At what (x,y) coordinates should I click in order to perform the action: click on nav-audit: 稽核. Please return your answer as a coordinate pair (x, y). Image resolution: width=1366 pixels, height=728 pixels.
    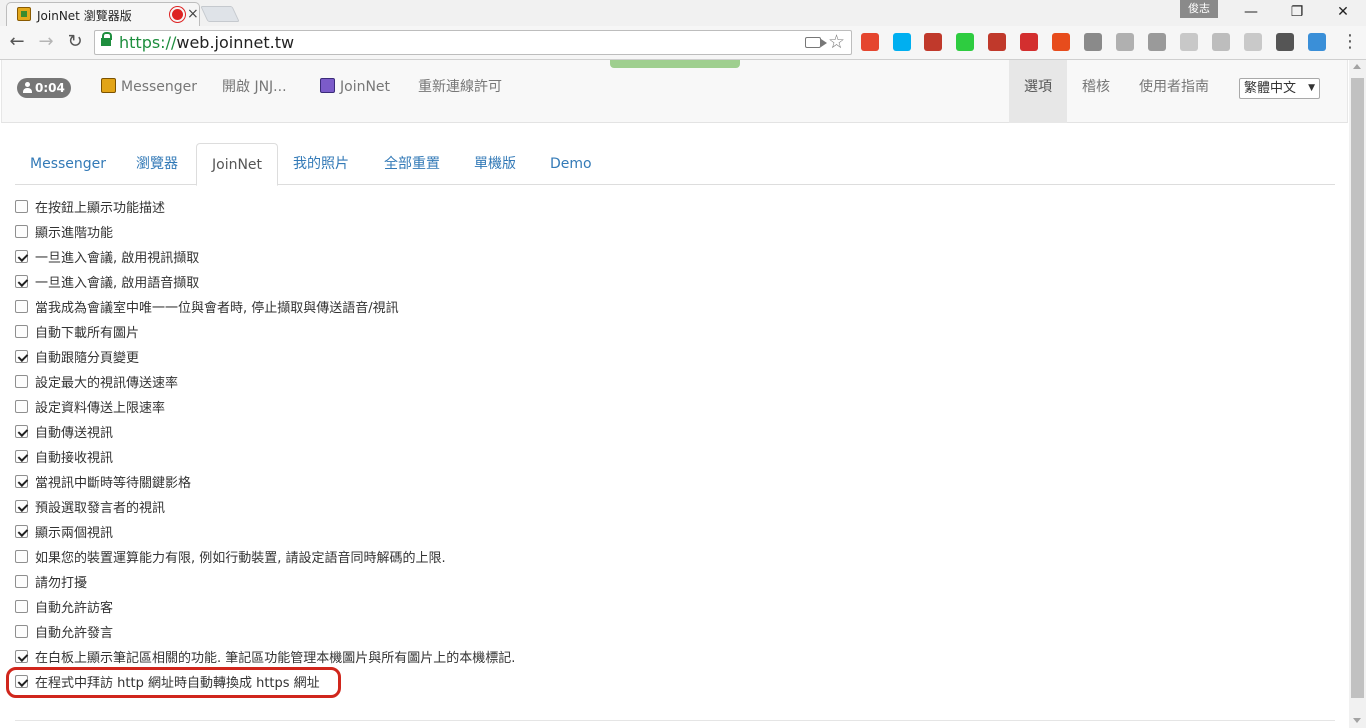
    Looking at the image, I should click on (1096, 87).